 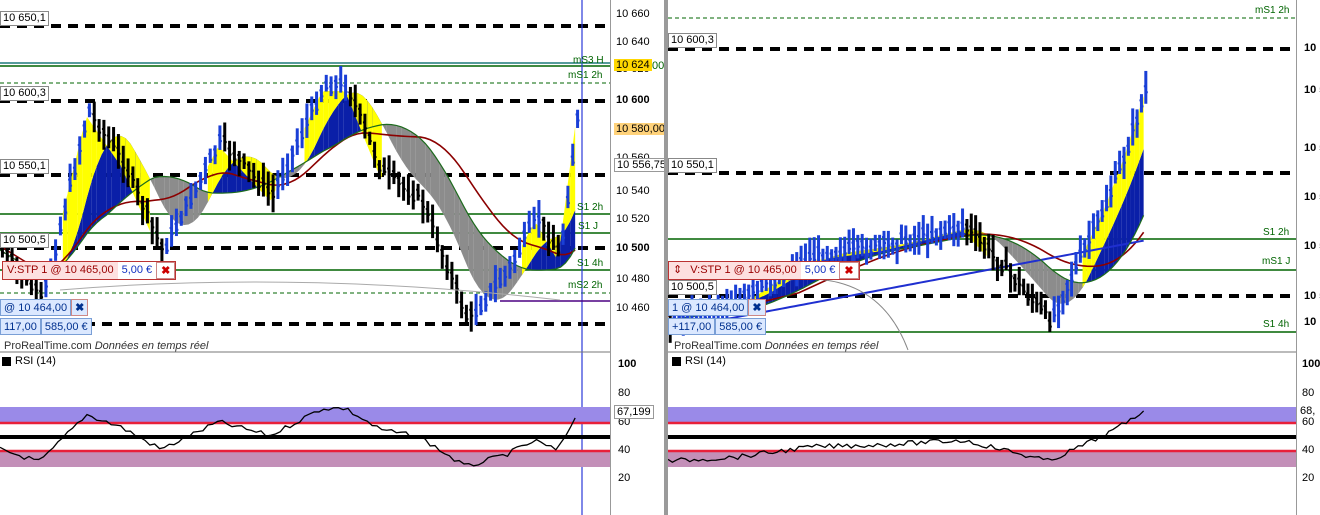 I want to click on left-price-axis, so click(x=637, y=257).